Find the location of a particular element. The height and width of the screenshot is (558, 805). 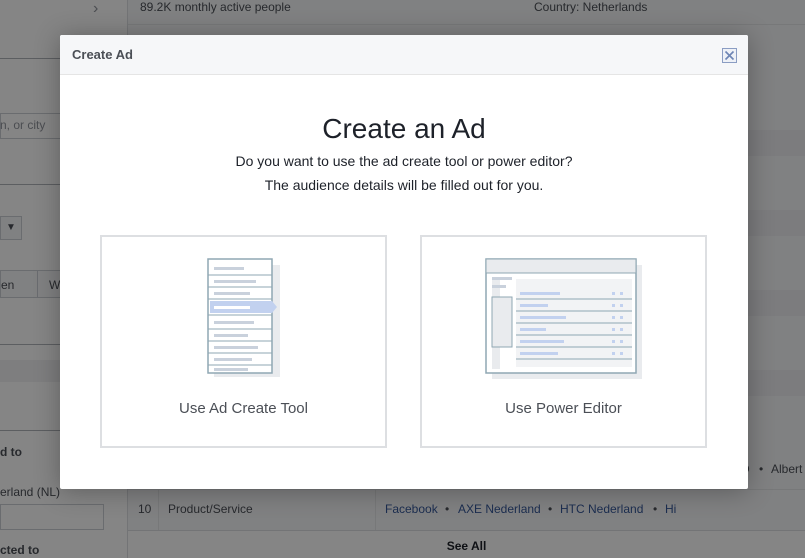

use-power-editor-button: Use Power Editor is located at coordinates (563, 341).